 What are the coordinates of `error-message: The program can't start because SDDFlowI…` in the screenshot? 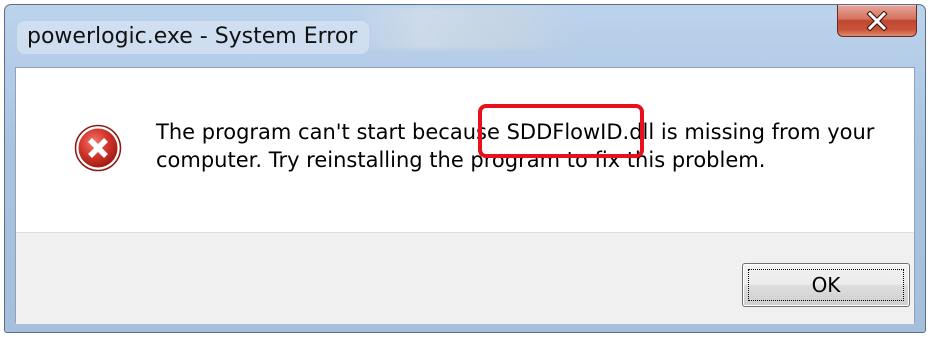 It's located at (521, 146).